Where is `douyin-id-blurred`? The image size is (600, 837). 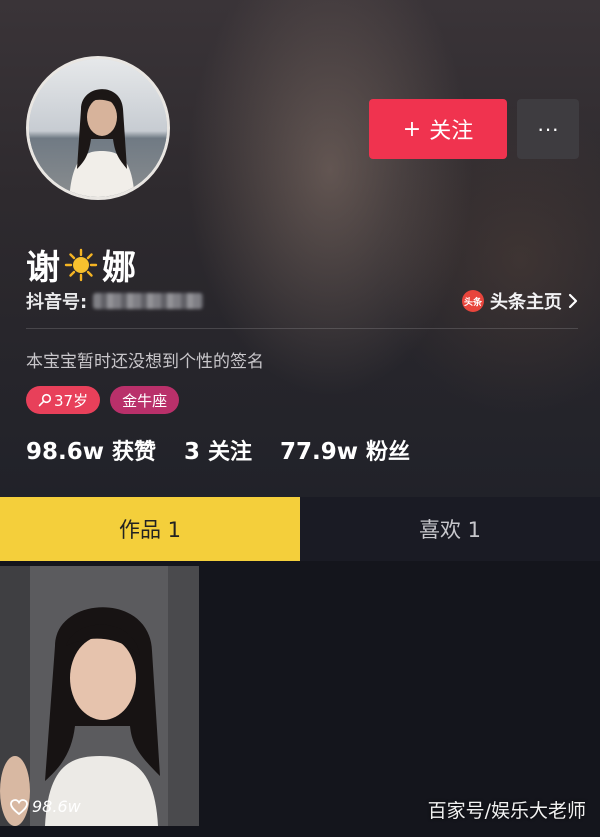 douyin-id-blurred is located at coordinates (148, 301).